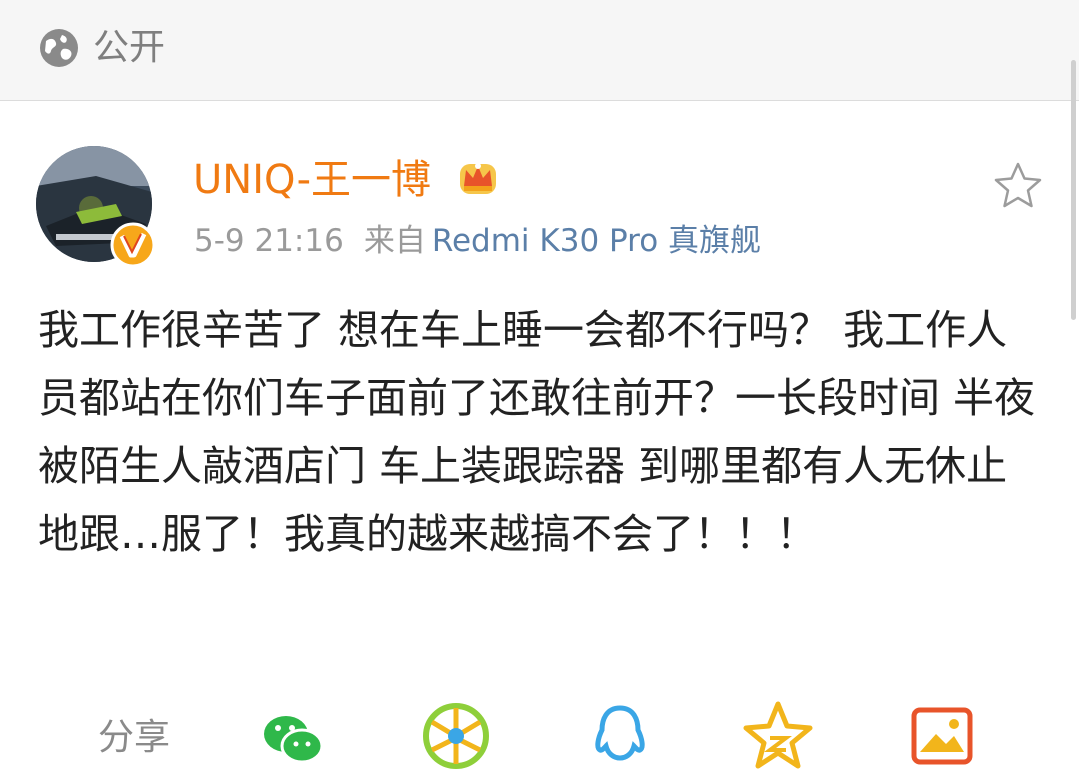  I want to click on crown-icon, so click(478, 178).